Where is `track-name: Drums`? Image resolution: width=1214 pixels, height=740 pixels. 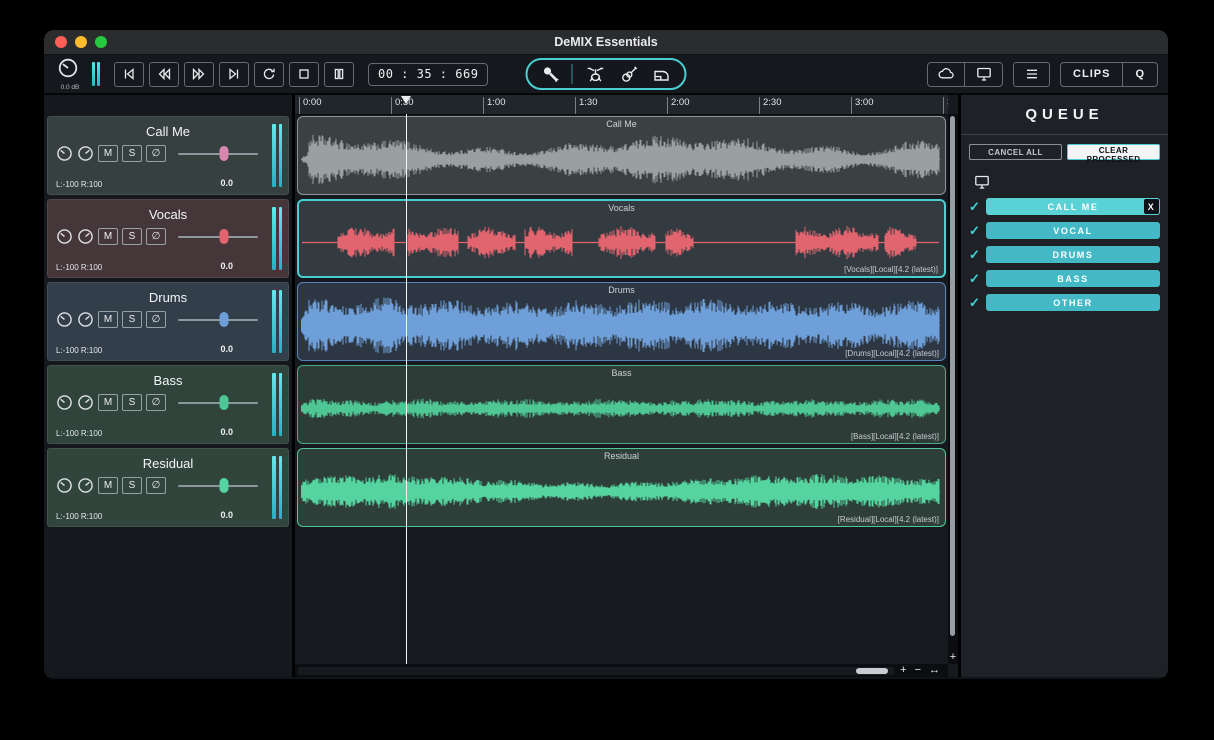 track-name: Drums is located at coordinates (168, 297).